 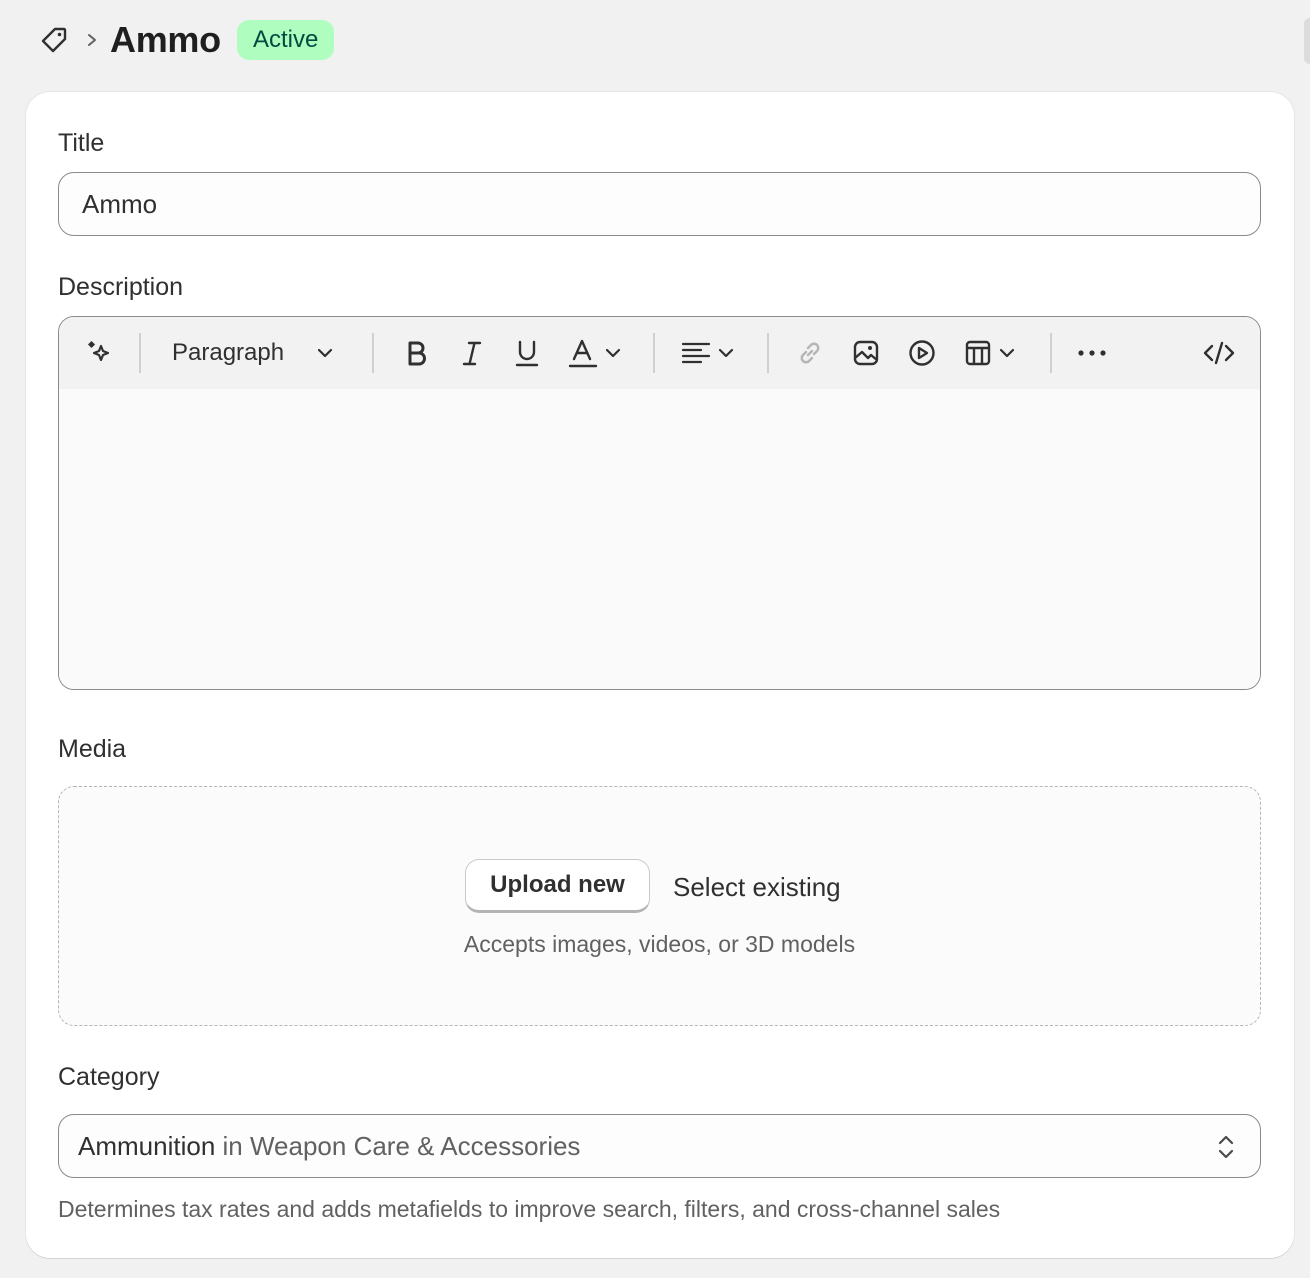 I want to click on category-label: Category, so click(x=109, y=1077).